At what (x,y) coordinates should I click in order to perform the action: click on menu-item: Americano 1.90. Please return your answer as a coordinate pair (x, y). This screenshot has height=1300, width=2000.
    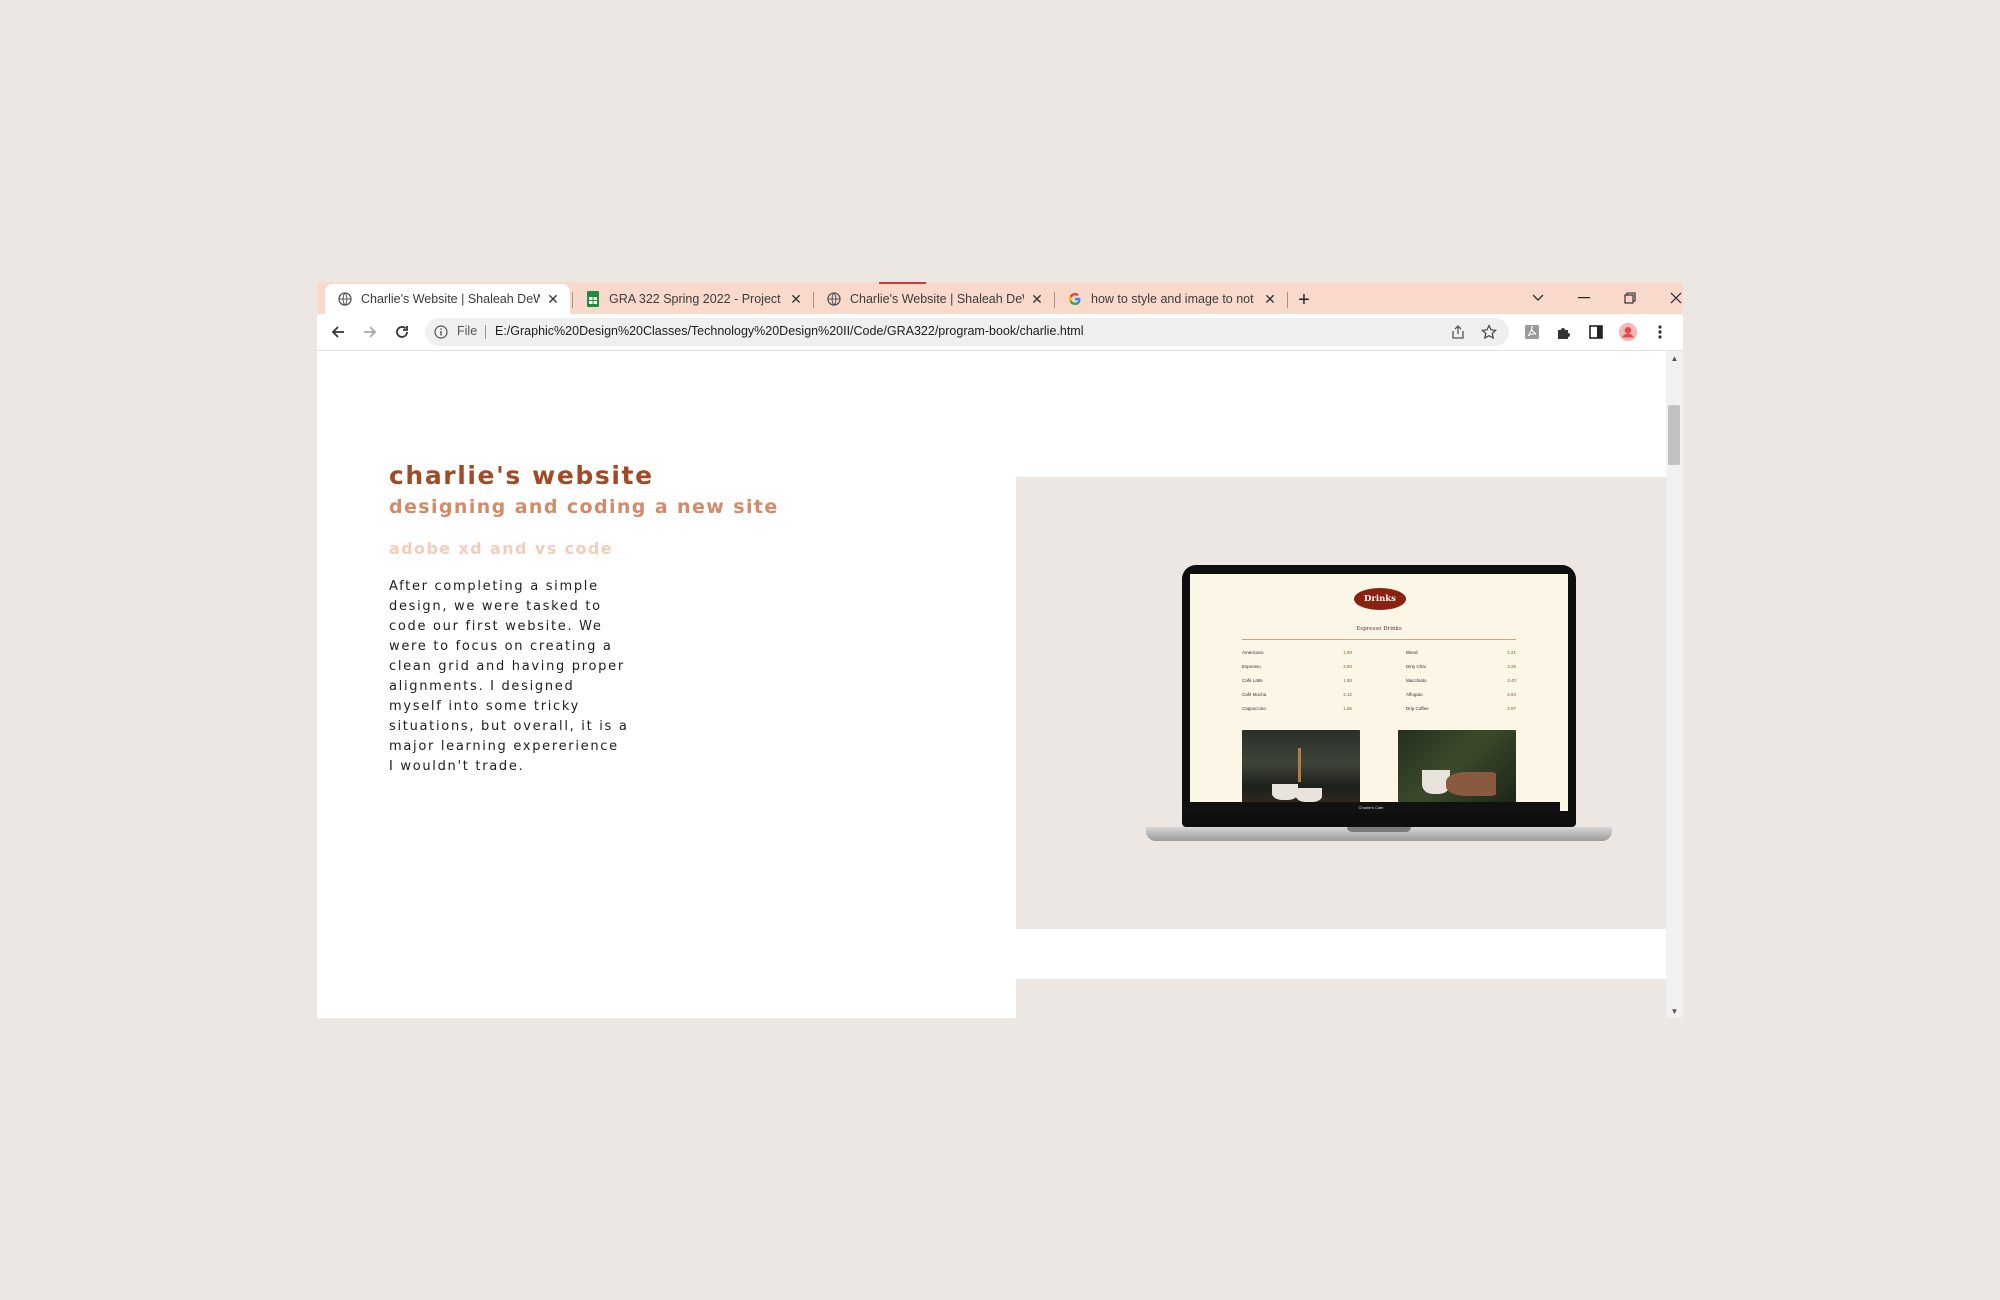
    Looking at the image, I should click on (1297, 652).